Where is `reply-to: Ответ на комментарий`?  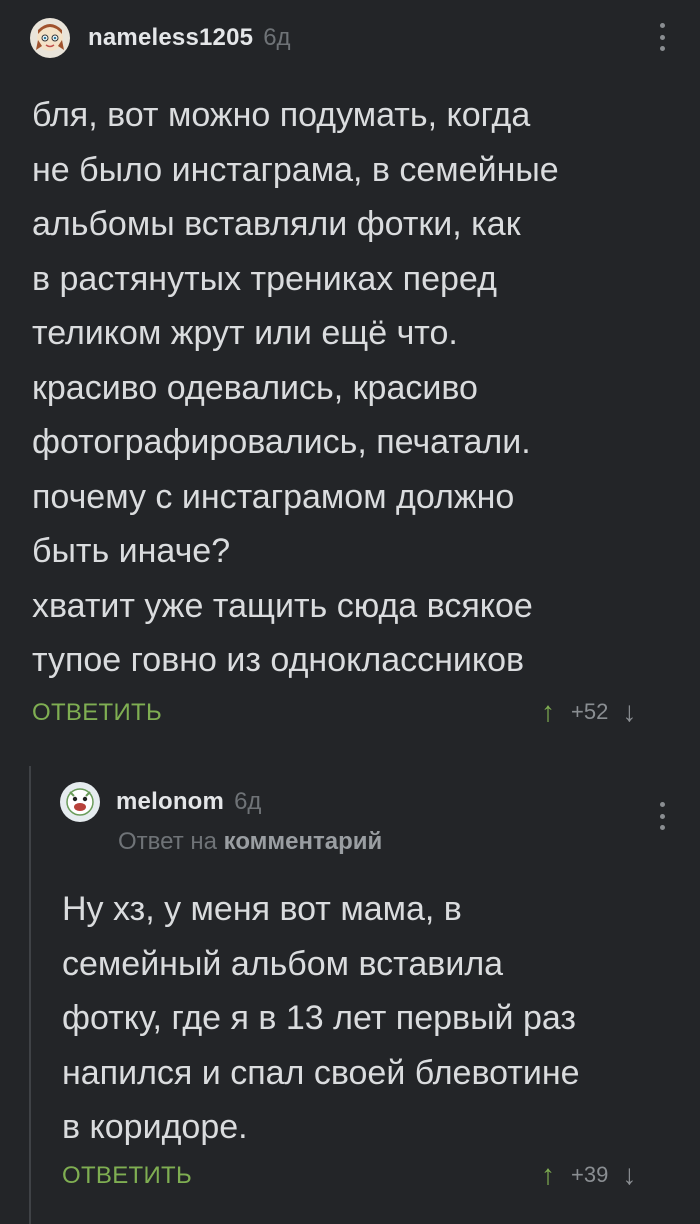
reply-to: Ответ на комментарий is located at coordinates (250, 842).